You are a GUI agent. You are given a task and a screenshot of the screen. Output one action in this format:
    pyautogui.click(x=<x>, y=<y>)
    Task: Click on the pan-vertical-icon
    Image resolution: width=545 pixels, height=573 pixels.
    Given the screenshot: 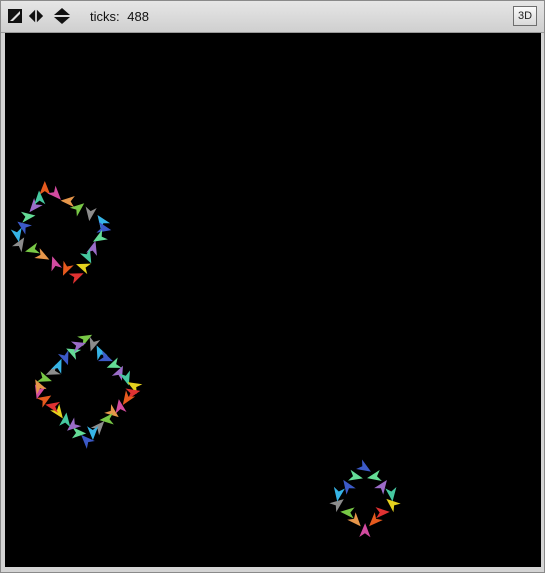 What is the action you would take?
    pyautogui.click(x=62, y=16)
    